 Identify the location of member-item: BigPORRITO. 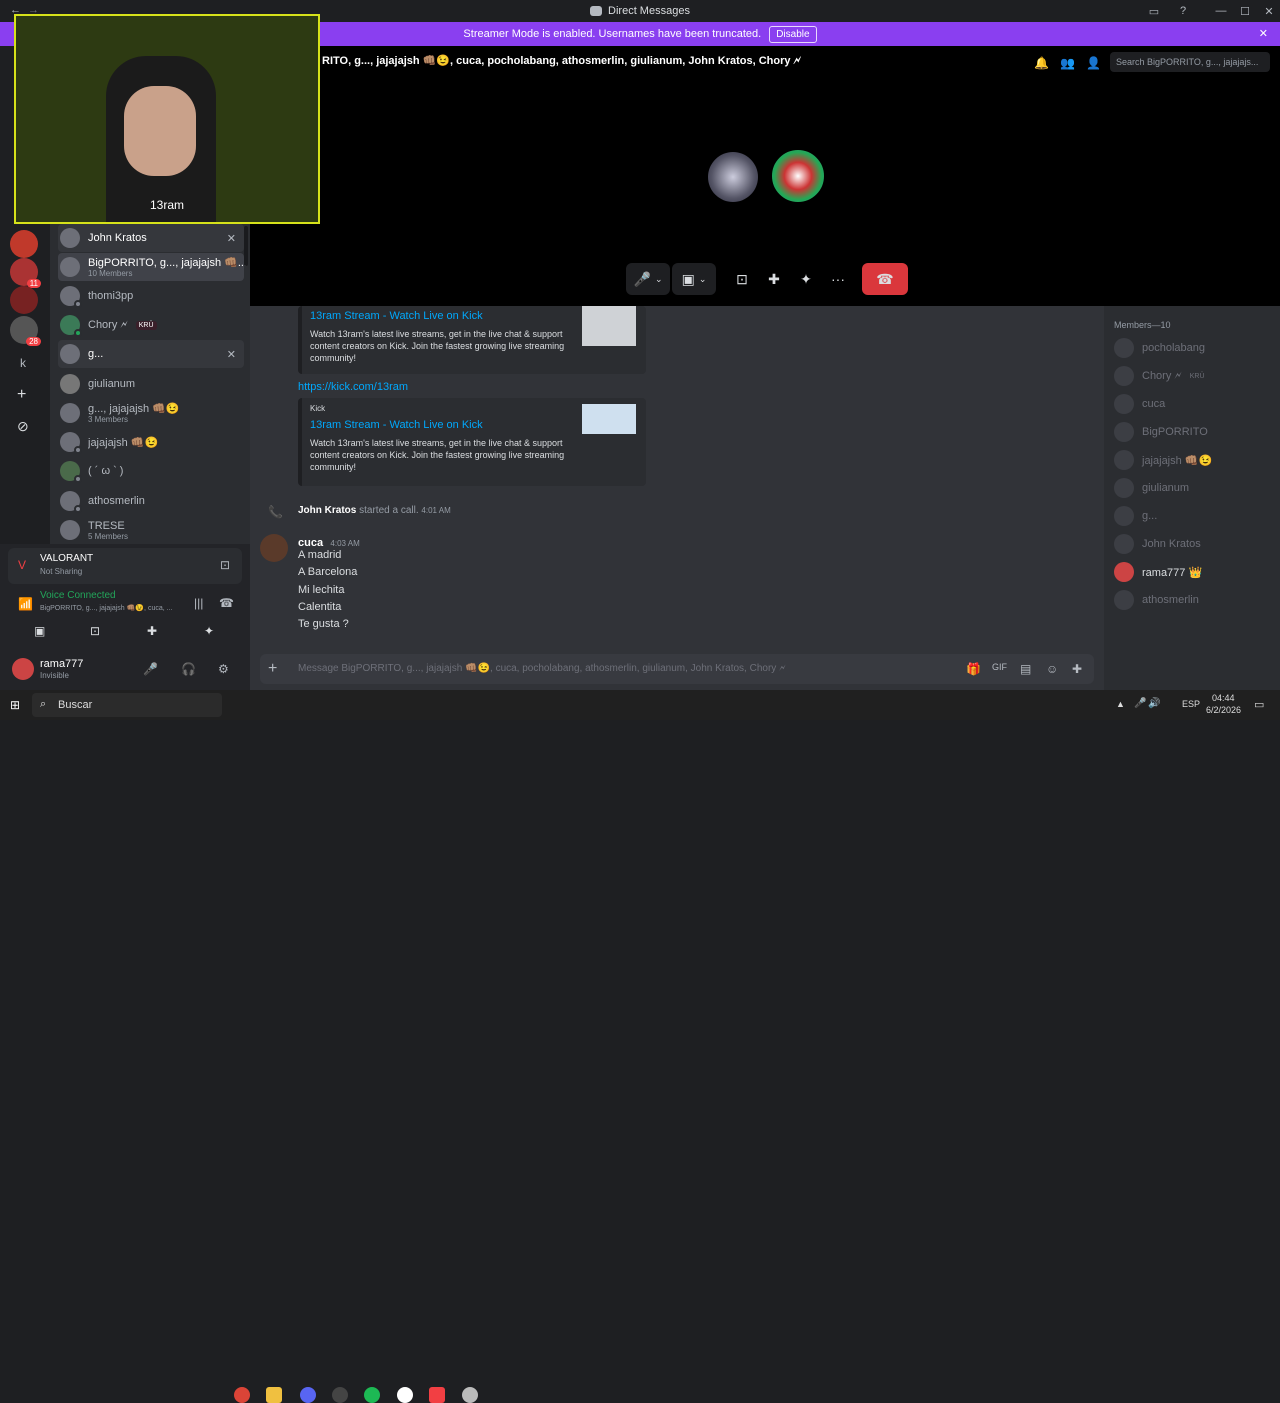
(1161, 432).